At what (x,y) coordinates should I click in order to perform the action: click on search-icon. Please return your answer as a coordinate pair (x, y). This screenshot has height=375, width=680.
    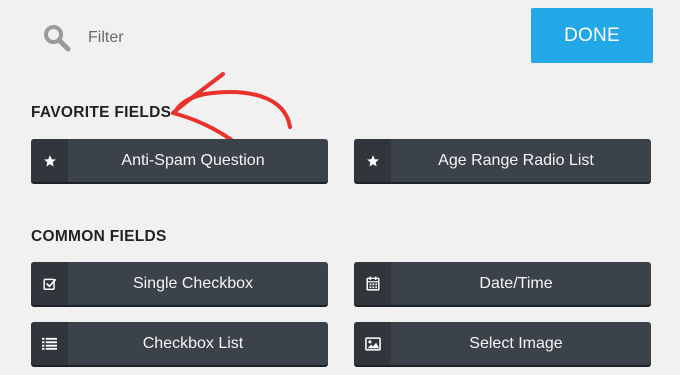
    Looking at the image, I should click on (57, 38).